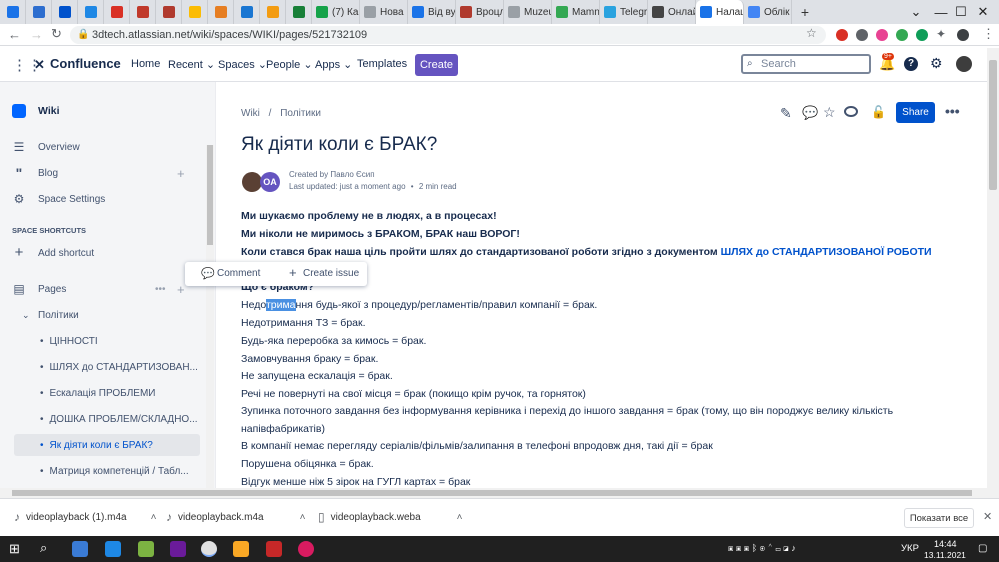 This screenshot has height=562, width=999. I want to click on contributor-avatar: OA, so click(270, 182).